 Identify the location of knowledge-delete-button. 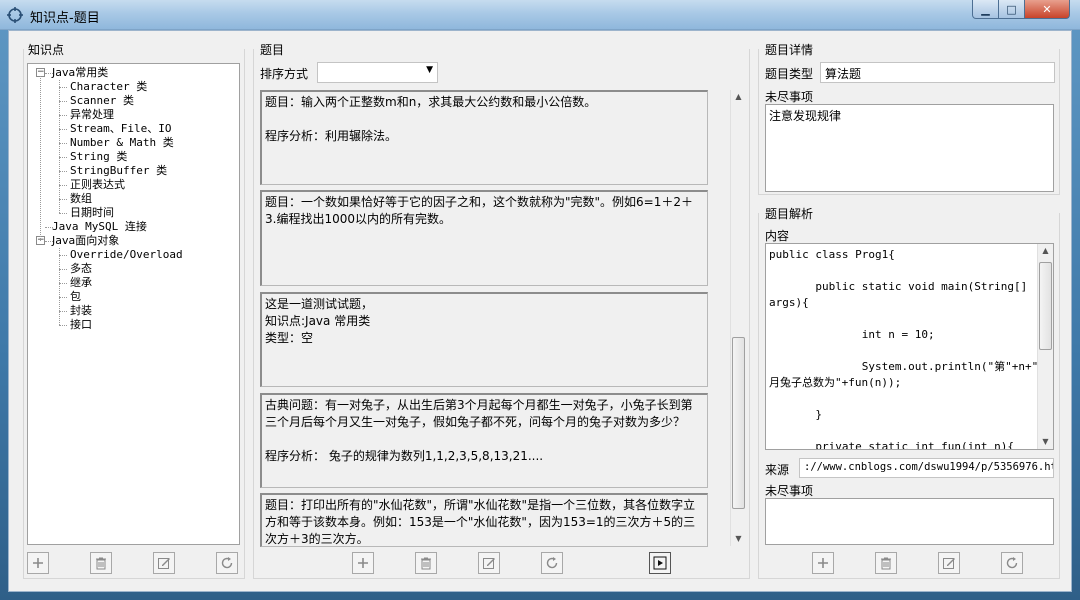
(101, 563).